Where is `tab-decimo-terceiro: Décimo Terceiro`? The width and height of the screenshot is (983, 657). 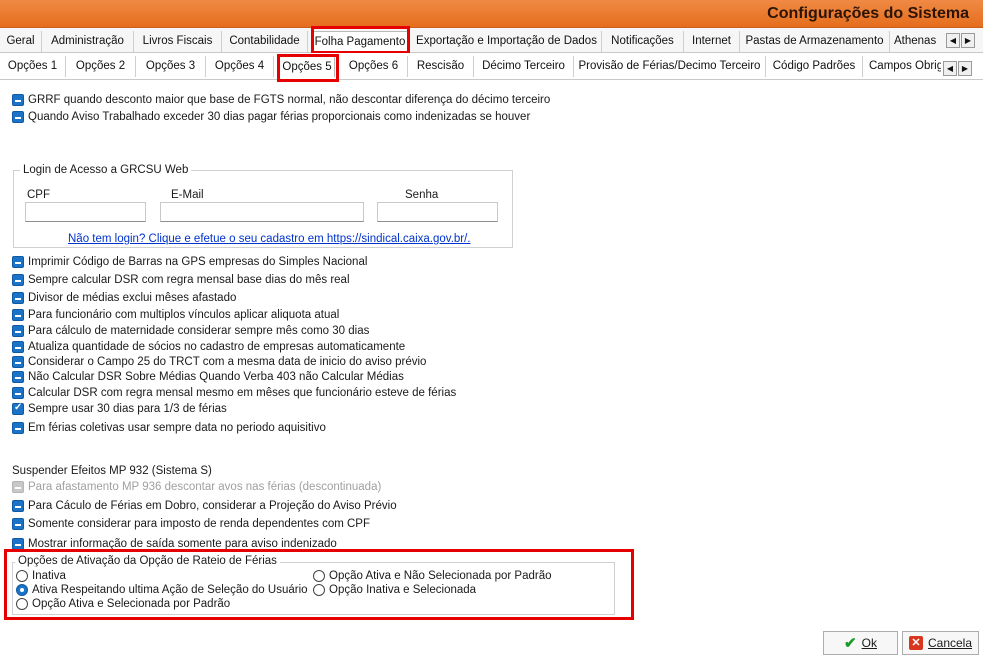 tab-decimo-terceiro: Décimo Terceiro is located at coordinates (524, 66).